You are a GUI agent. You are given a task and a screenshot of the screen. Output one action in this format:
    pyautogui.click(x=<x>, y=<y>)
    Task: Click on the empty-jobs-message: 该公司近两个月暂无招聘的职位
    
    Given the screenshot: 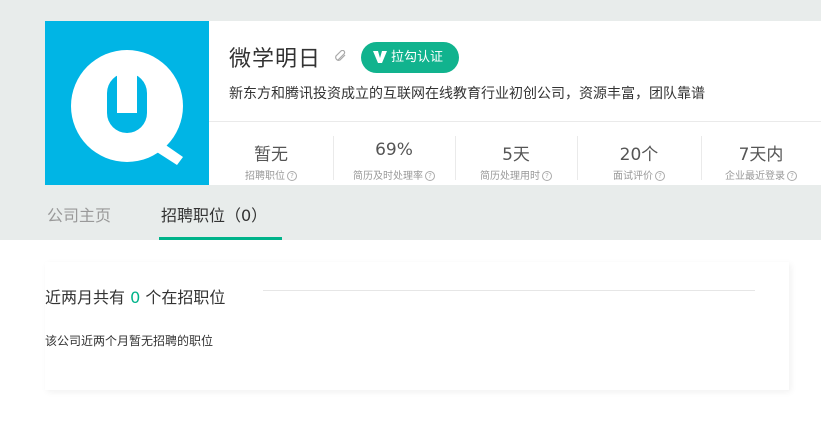 What is the action you would take?
    pyautogui.click(x=129, y=341)
    